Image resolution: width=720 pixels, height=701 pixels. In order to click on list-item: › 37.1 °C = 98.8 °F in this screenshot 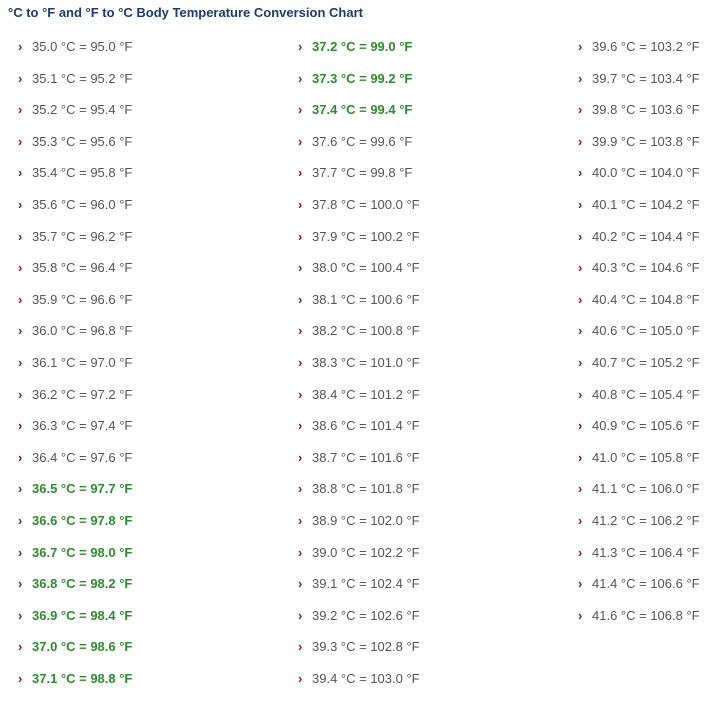, I will do `click(133, 685)`.